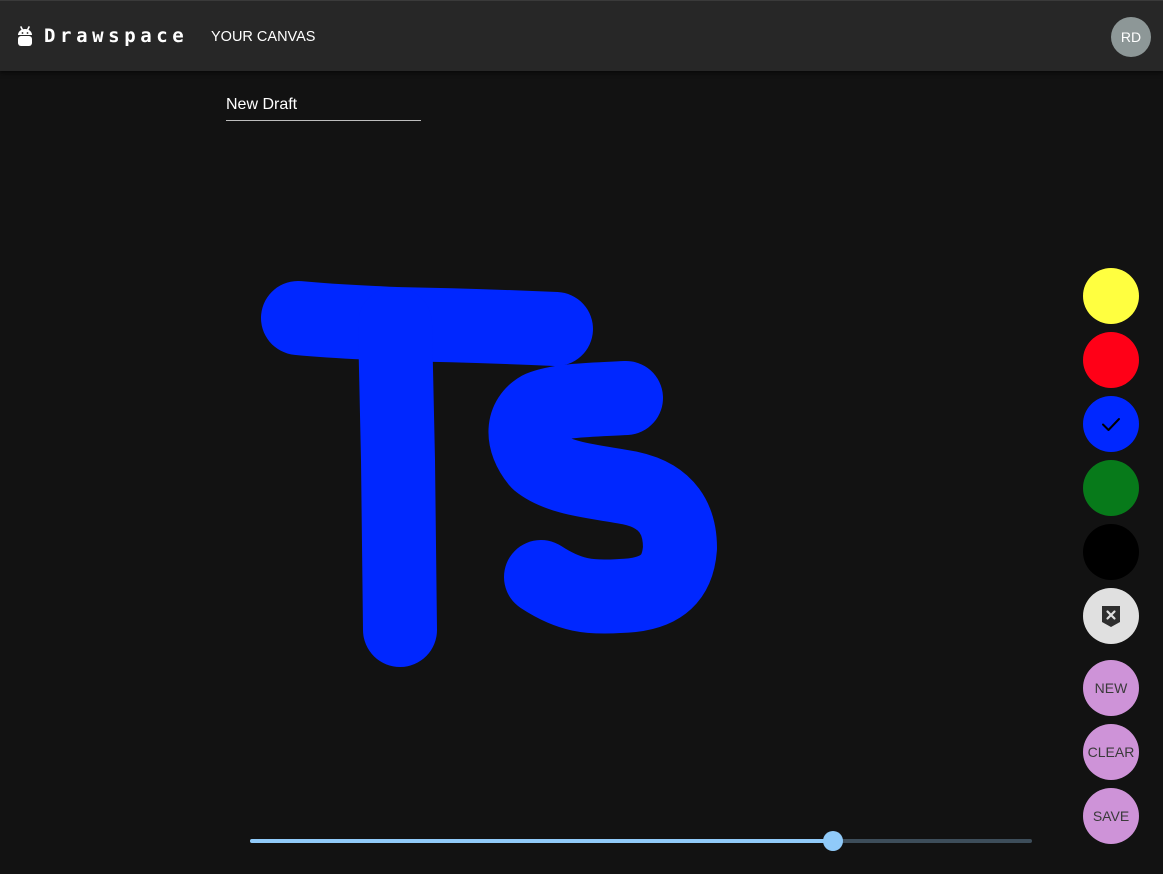 The image size is (1163, 874). What do you see at coordinates (263, 37) in the screenshot?
I see `your-canvas-link: YOUR CANVAS` at bounding box center [263, 37].